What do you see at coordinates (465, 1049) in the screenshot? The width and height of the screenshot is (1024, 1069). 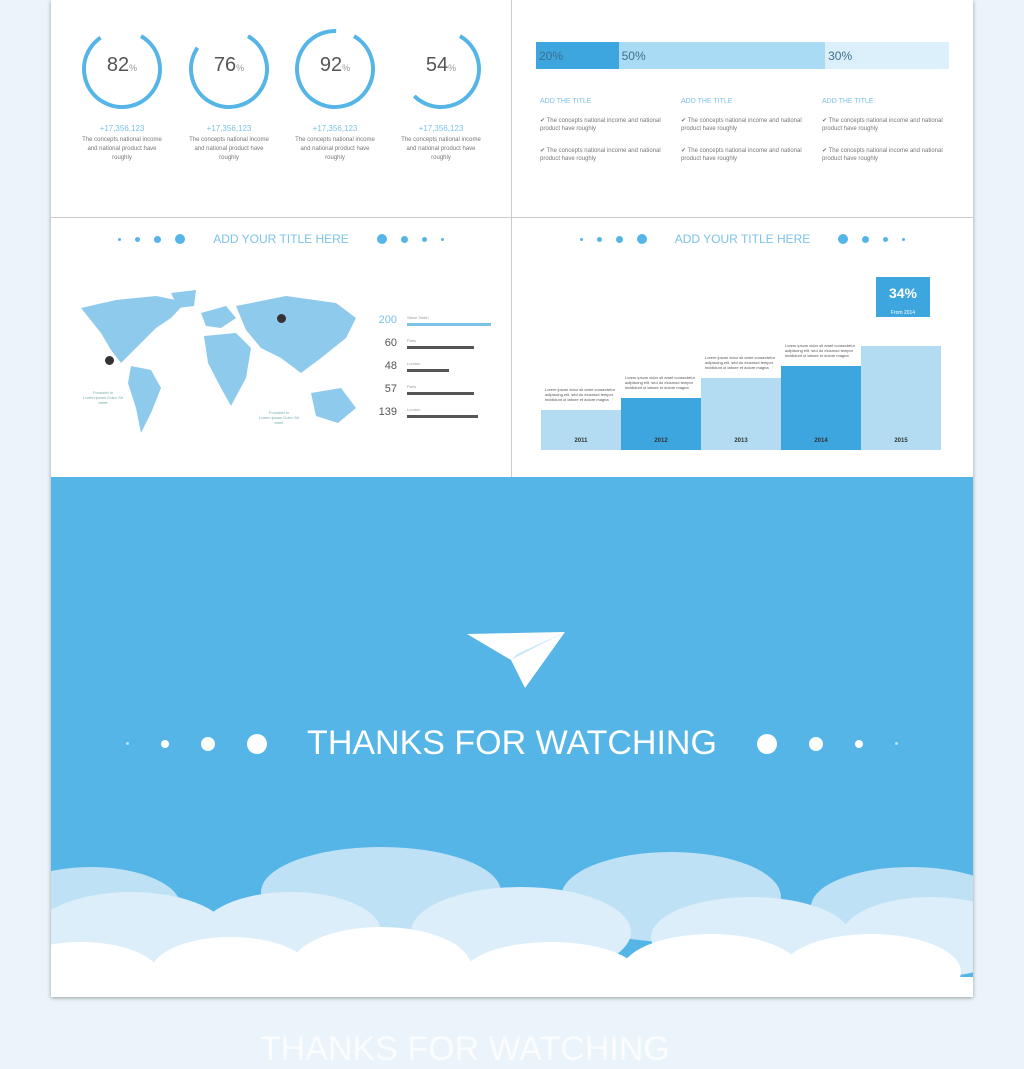 I see `background-ghost-text: THANKS FOR WATCHING` at bounding box center [465, 1049].